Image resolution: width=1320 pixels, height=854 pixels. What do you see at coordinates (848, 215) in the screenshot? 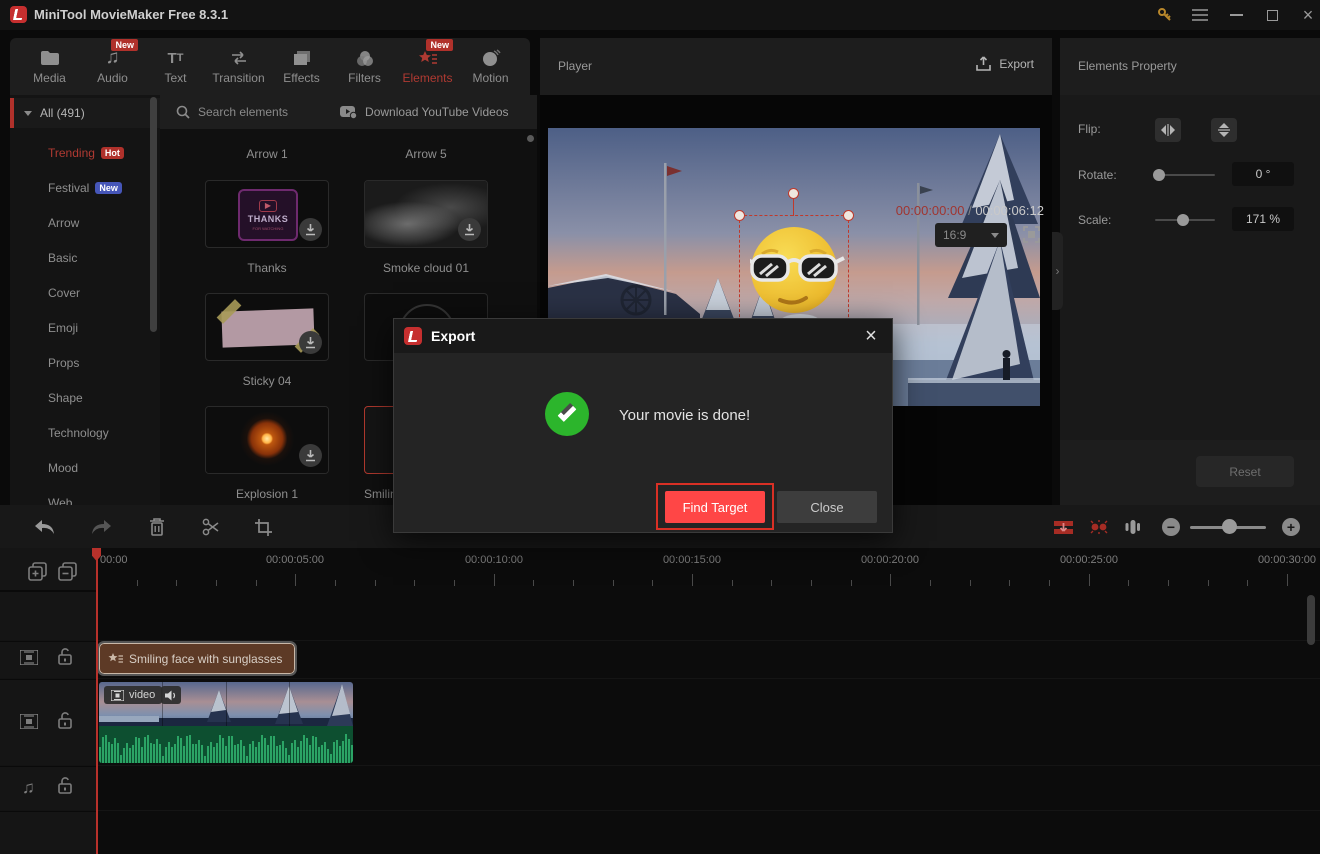
I see `selection-handle-top-right` at bounding box center [848, 215].